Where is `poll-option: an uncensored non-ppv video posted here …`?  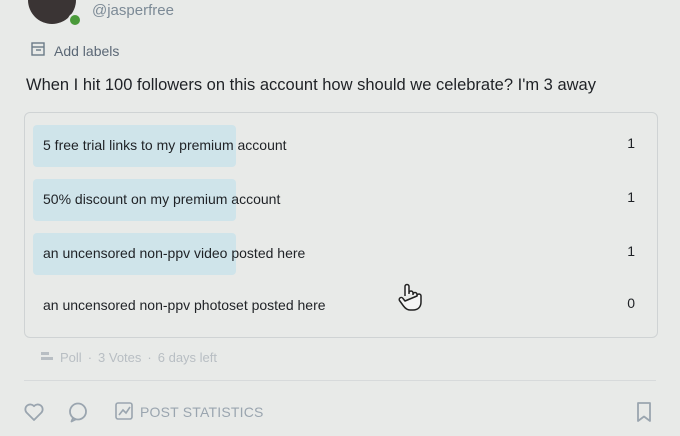
poll-option: an uncensored non-ppv video posted here … is located at coordinates (341, 254).